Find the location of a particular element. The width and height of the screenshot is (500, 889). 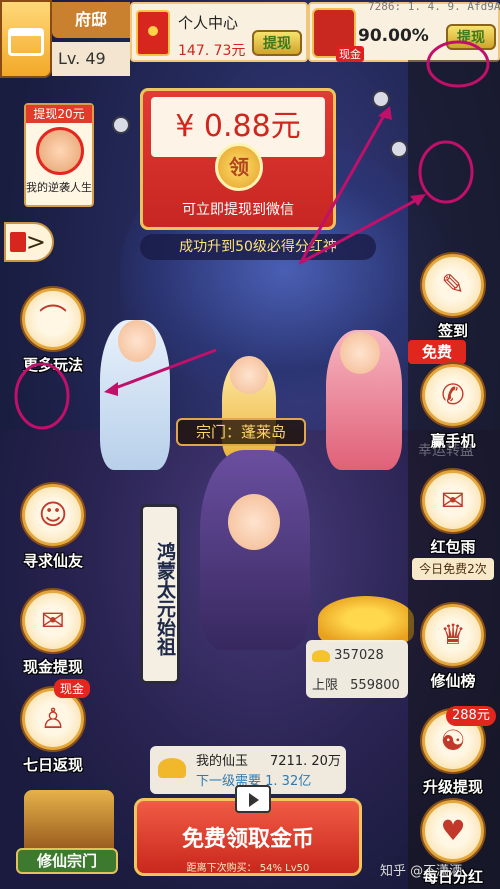

annotation-arrow is located at coordinates (163, 370).